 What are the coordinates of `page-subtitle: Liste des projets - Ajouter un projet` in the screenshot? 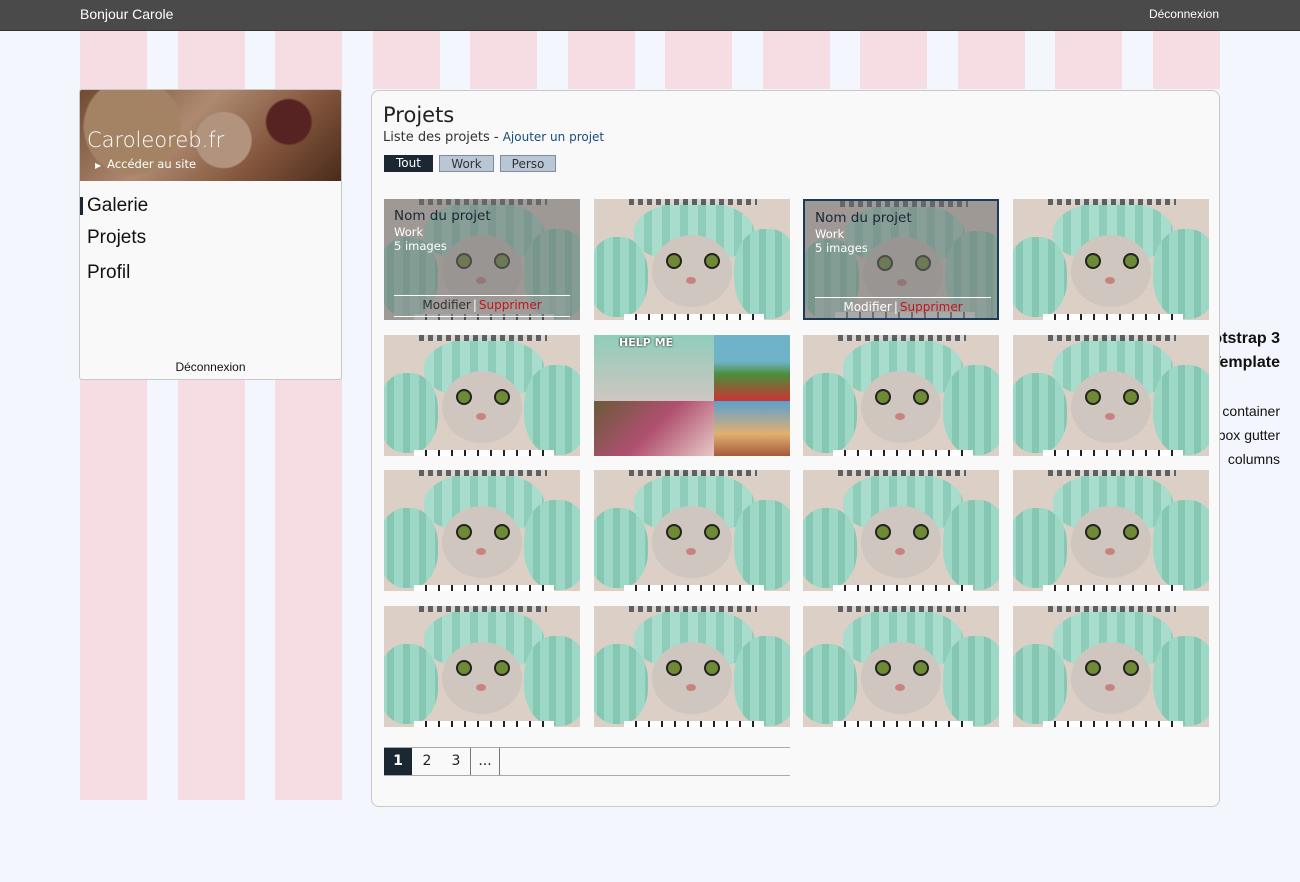 It's located at (493, 137).